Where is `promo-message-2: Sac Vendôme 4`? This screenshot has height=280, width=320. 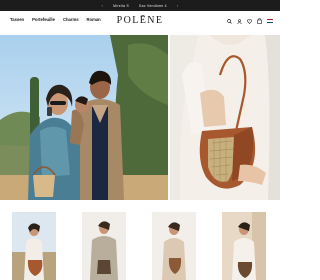
promo-message-2: Sac Vendôme 4 is located at coordinates (153, 6).